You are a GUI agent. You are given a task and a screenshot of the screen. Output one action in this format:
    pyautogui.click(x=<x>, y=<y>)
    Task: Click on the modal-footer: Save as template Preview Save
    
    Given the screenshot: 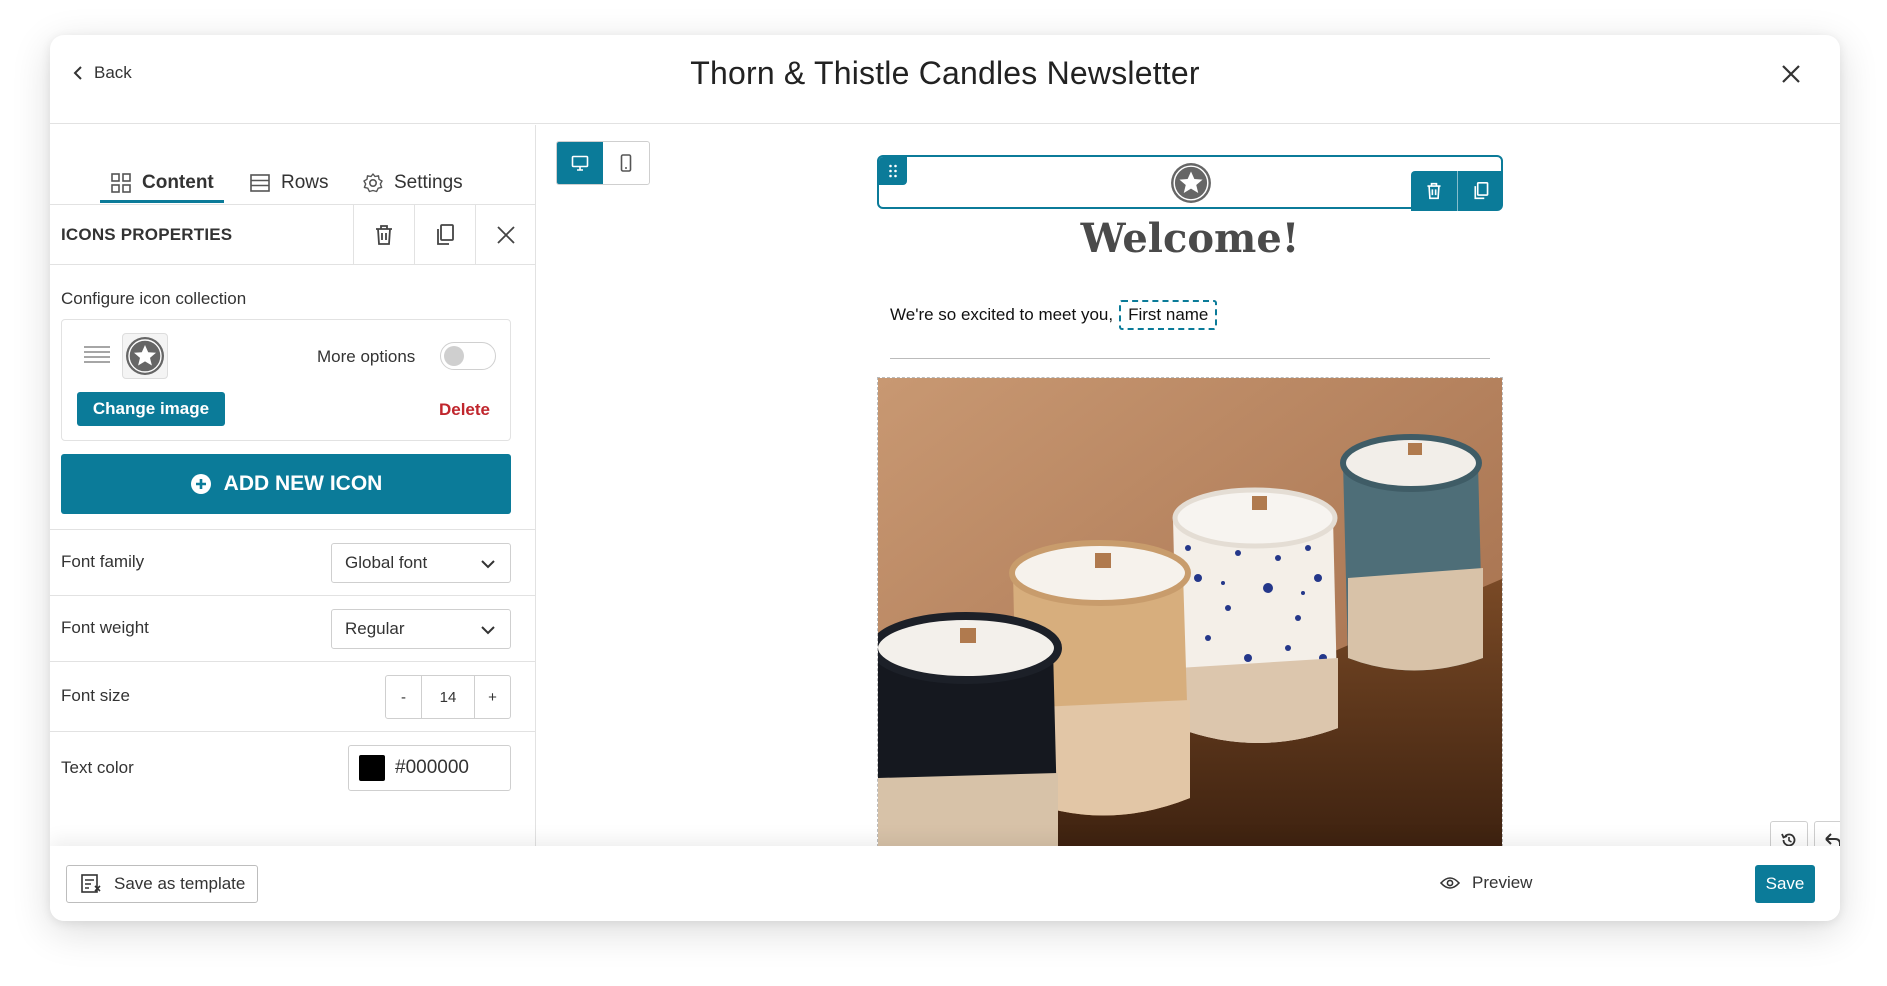 What is the action you would take?
    pyautogui.click(x=945, y=883)
    